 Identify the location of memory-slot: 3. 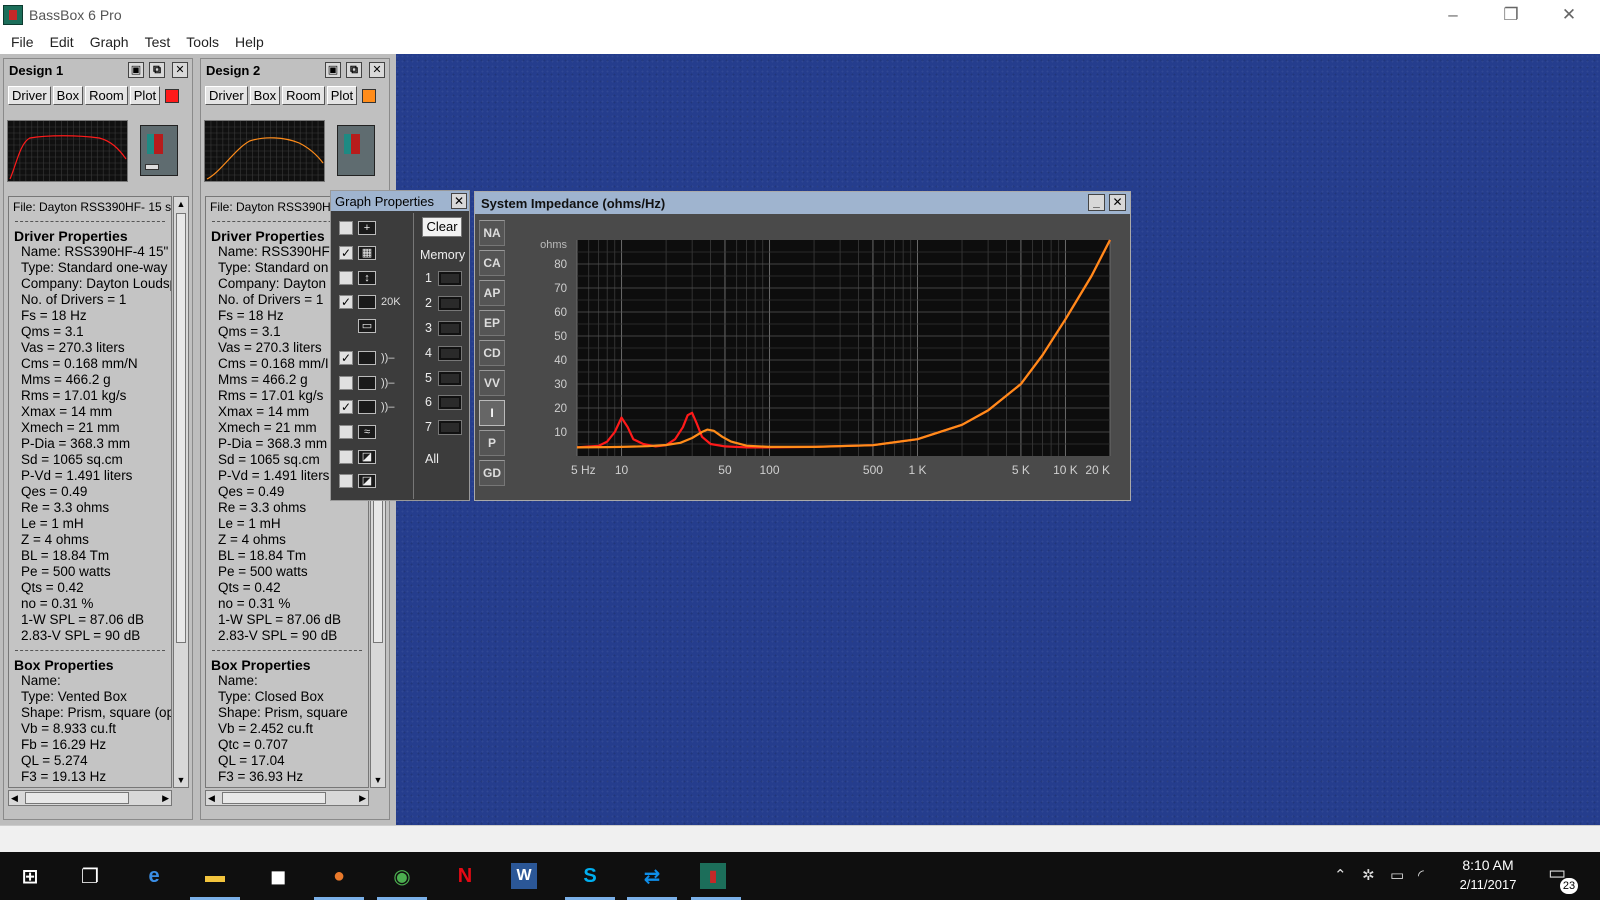
(443, 328).